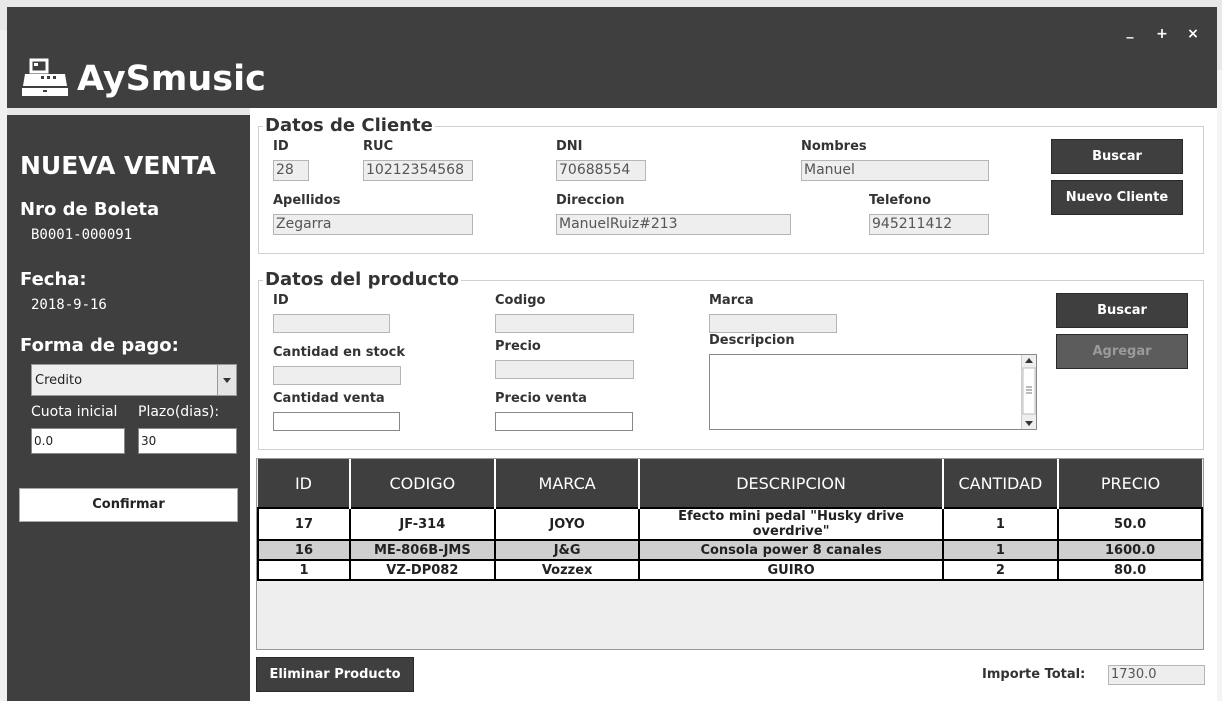  Describe the element at coordinates (1001, 483) in the screenshot. I see `column-header-quantity: CANTIDAD` at that location.